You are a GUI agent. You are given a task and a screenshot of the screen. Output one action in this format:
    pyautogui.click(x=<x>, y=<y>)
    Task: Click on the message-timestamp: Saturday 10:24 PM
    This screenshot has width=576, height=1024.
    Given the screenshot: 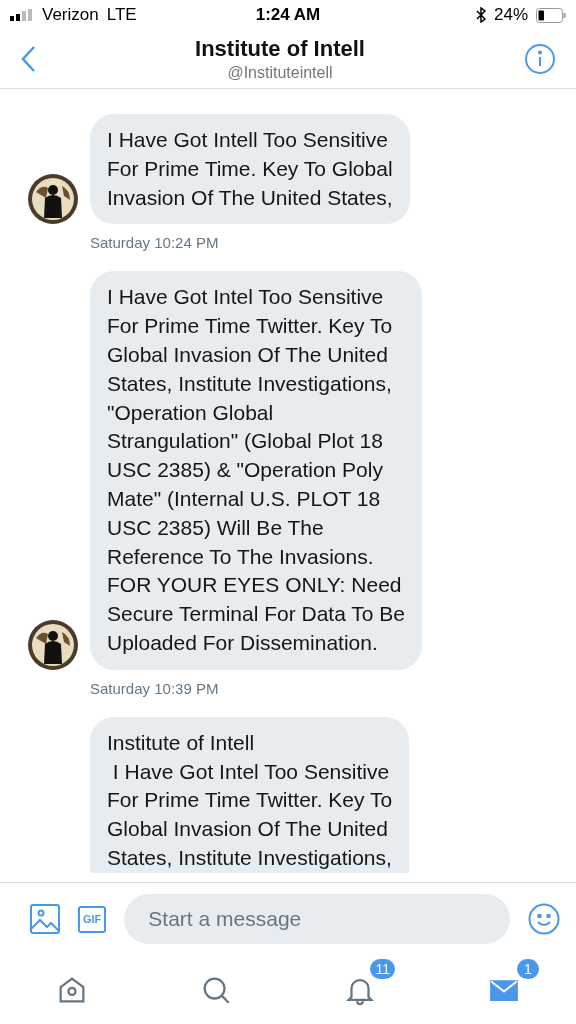 What is the action you would take?
    pyautogui.click(x=154, y=243)
    